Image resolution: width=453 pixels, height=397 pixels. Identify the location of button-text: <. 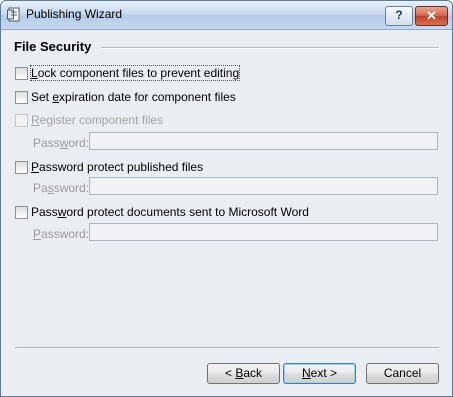
(230, 373).